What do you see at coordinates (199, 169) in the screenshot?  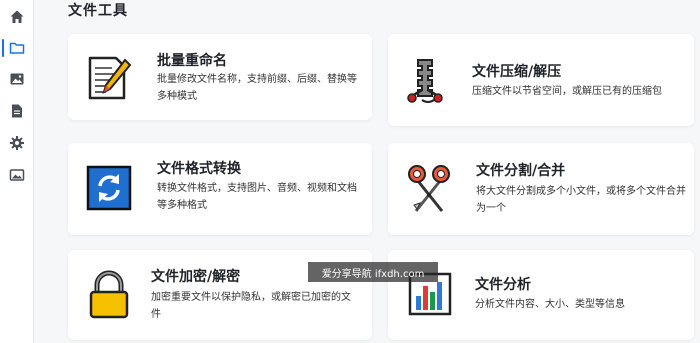 I see `card-title: 文件格式转换` at bounding box center [199, 169].